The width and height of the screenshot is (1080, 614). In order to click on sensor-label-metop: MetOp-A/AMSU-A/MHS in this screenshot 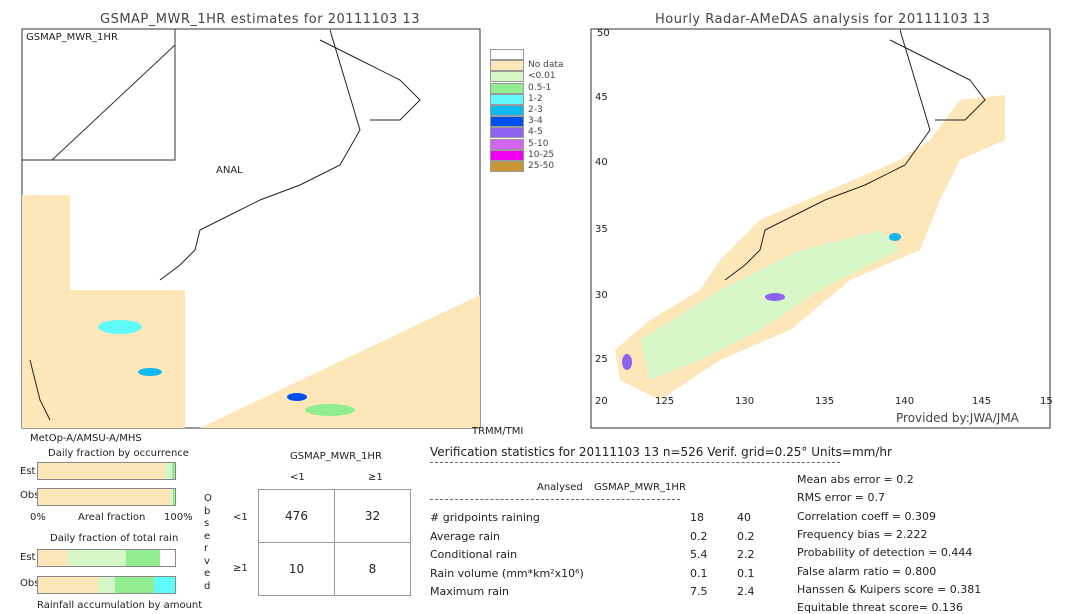, I will do `click(86, 438)`.